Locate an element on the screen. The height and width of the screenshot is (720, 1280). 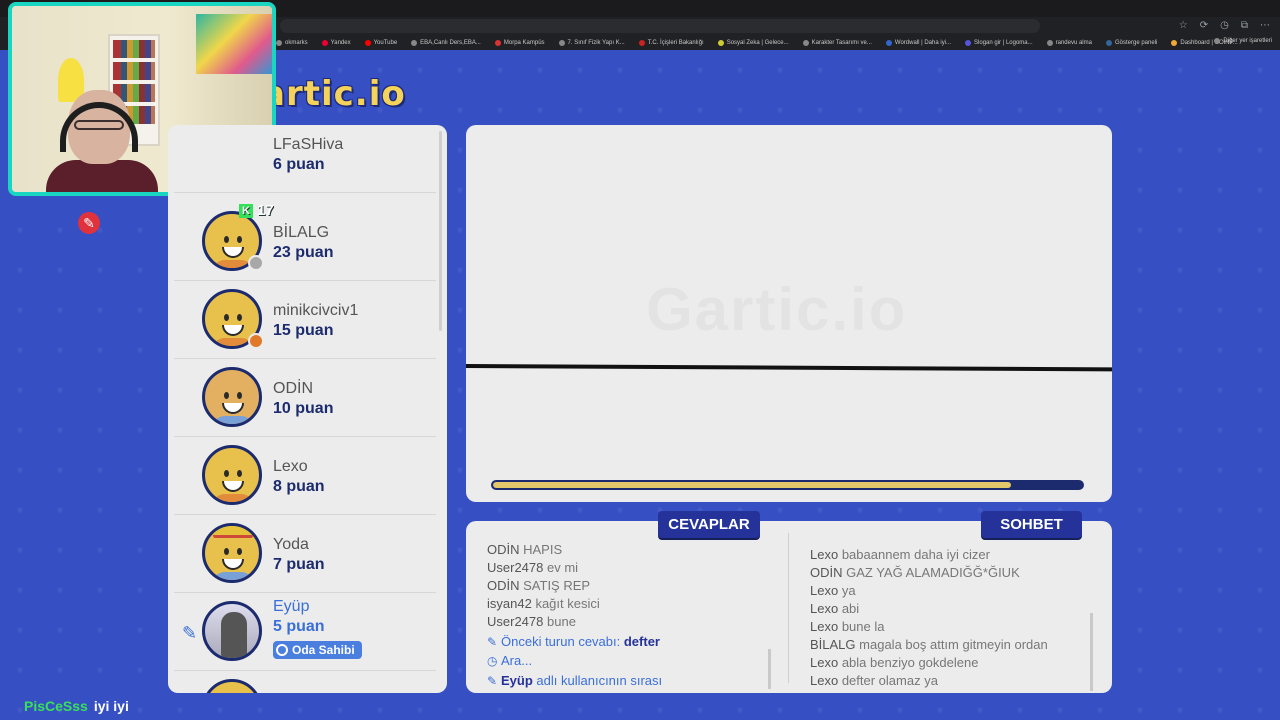
history-icon: ◷ is located at coordinates (1224, 25).